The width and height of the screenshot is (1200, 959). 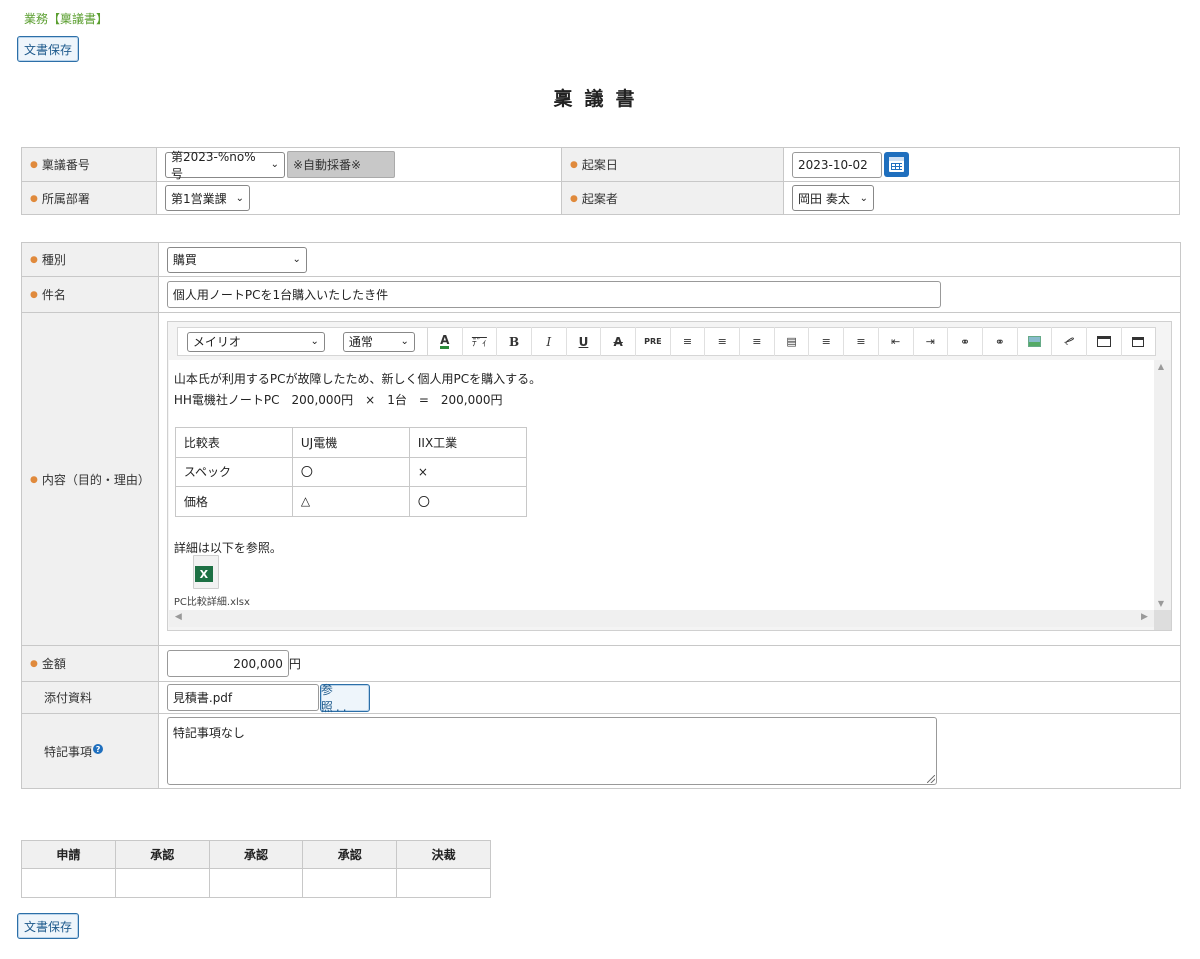 I want to click on image-icon, so click(x=1034, y=341).